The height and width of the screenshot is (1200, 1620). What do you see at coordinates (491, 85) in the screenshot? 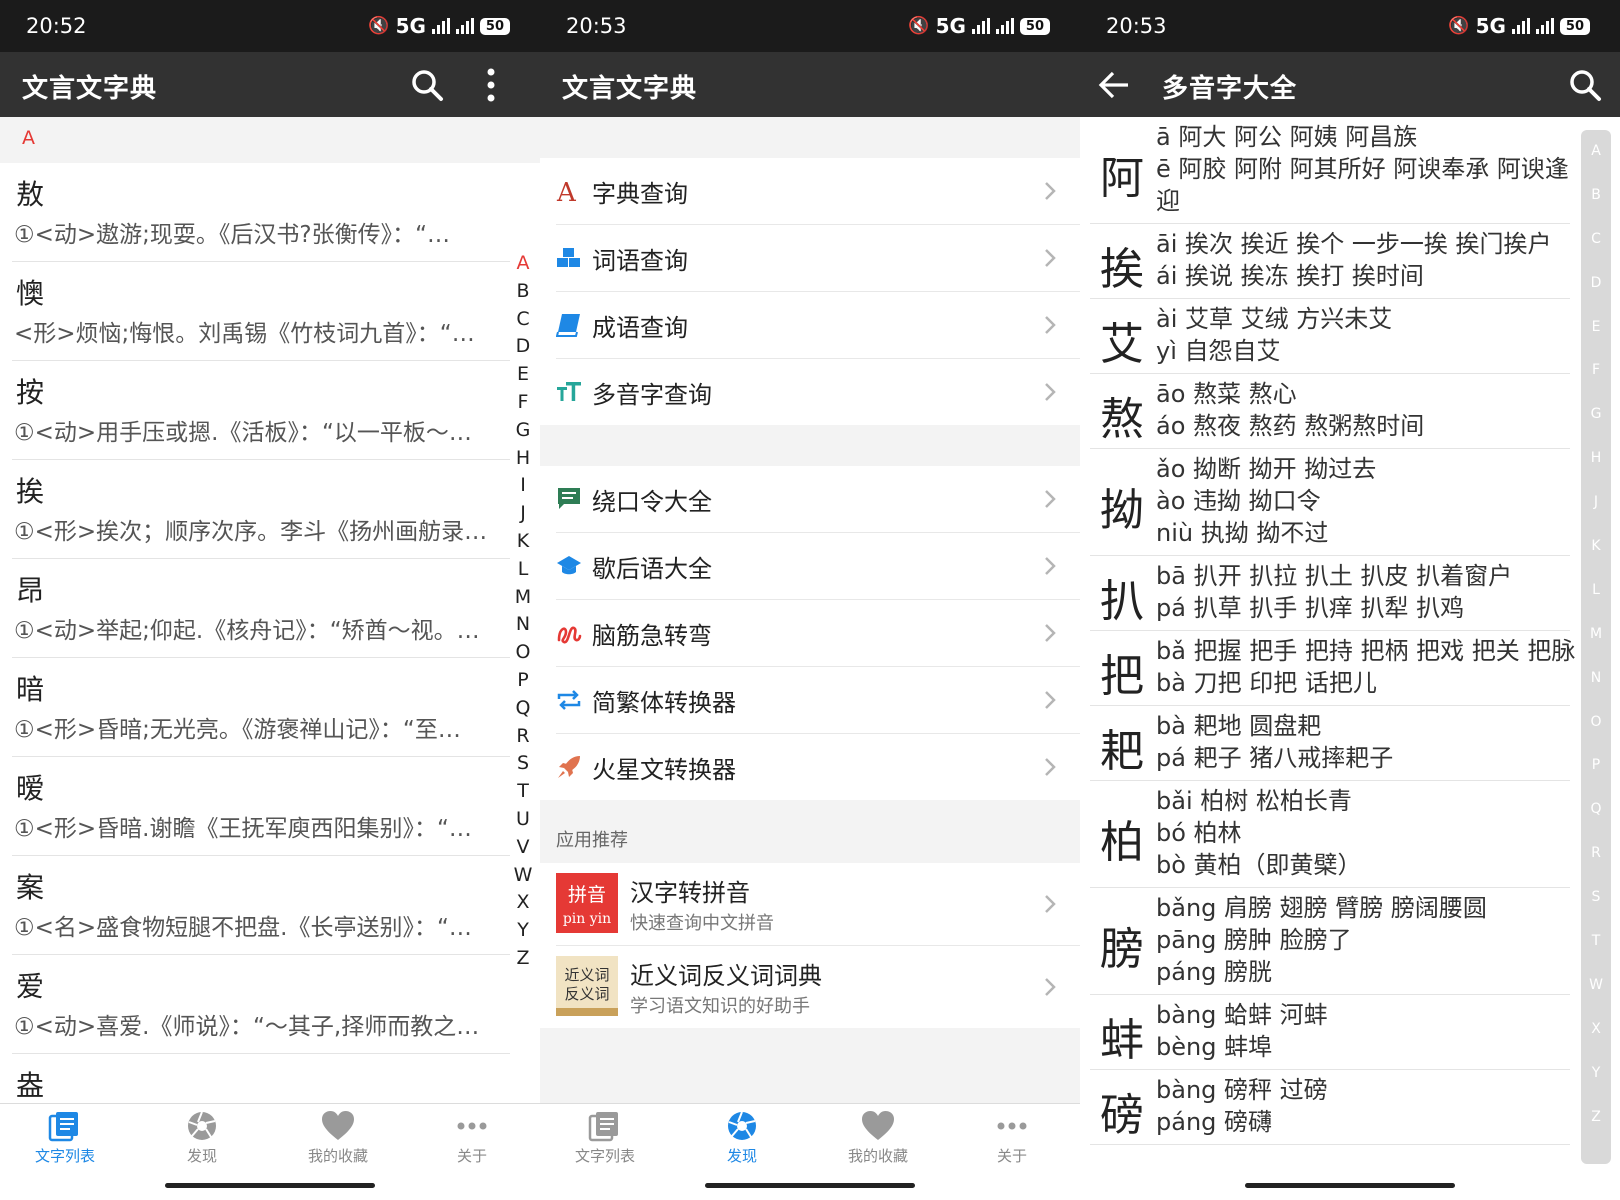
I see `more-vertical-icon` at bounding box center [491, 85].